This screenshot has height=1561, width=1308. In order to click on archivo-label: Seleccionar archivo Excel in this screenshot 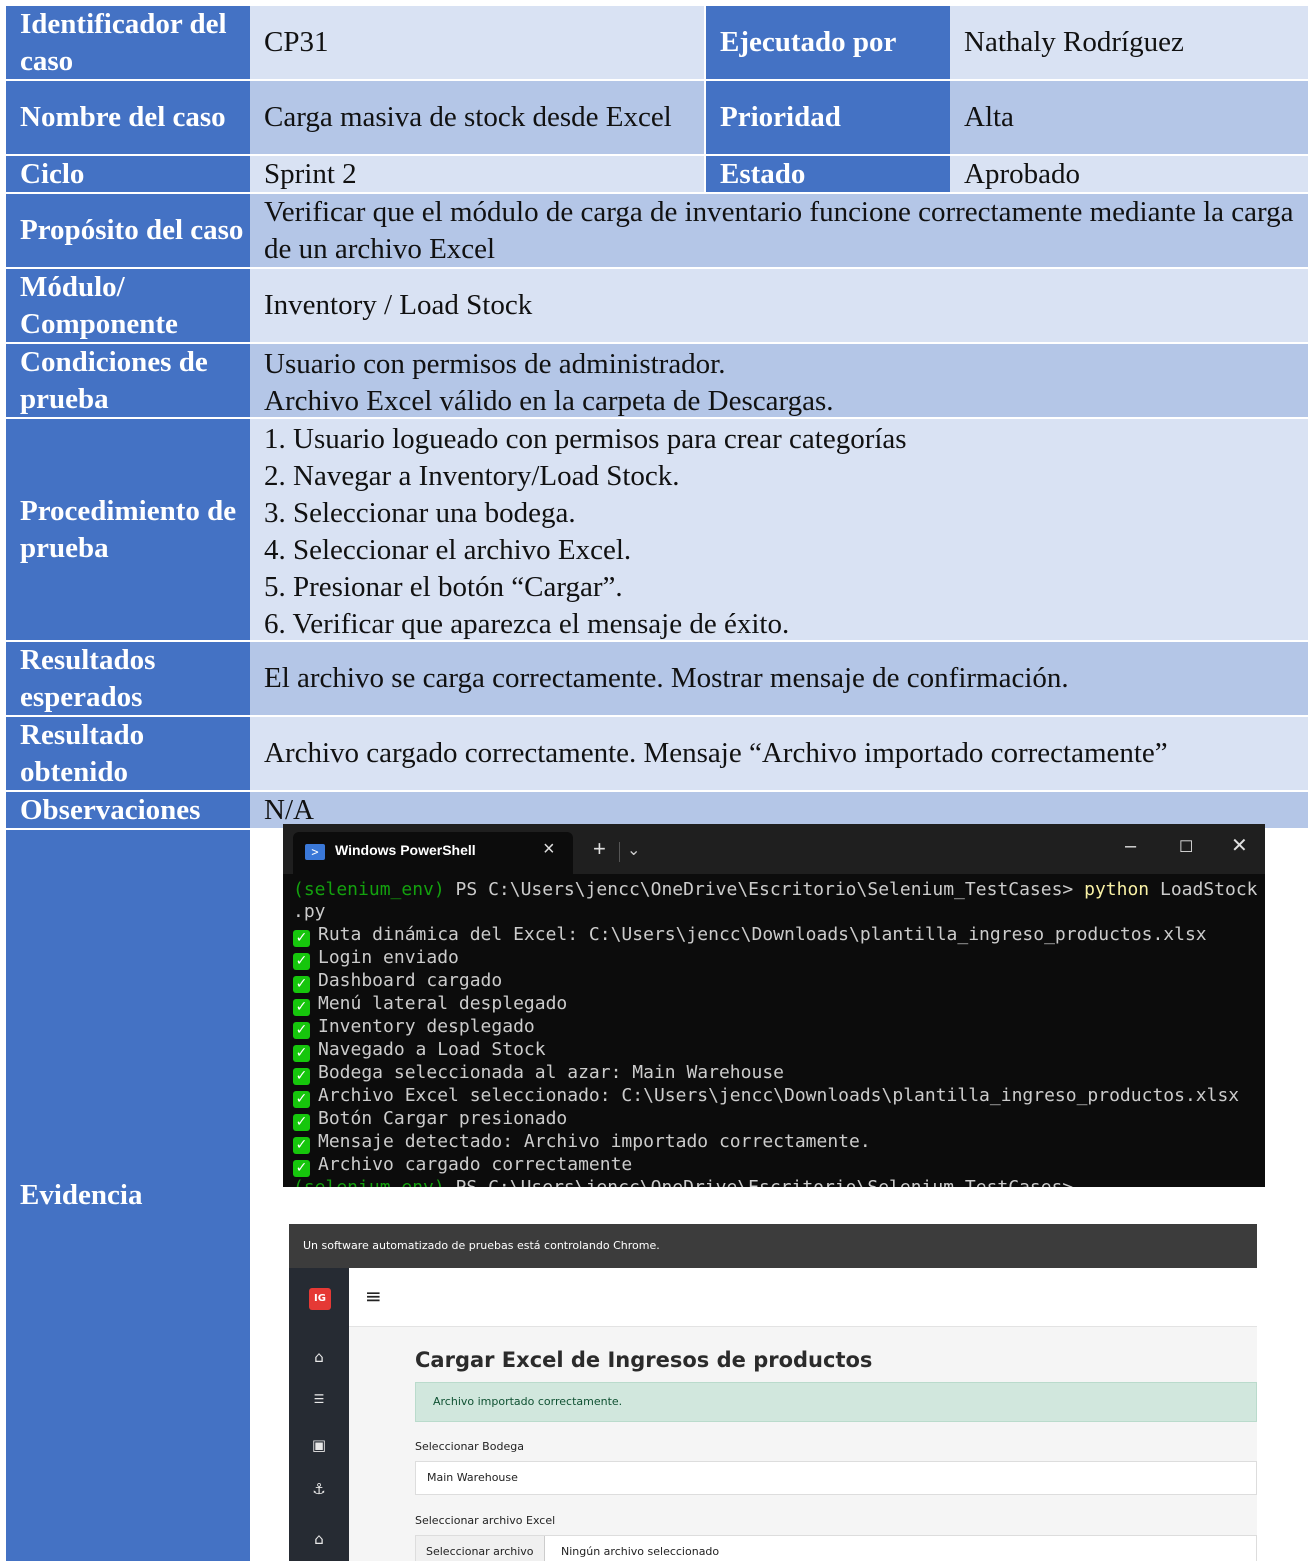, I will do `click(485, 1520)`.